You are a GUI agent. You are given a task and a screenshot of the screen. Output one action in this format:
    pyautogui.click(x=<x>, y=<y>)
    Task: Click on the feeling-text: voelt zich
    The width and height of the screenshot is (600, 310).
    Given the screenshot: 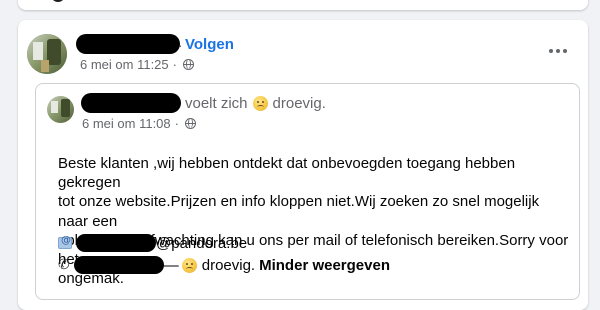 What is the action you would take?
    pyautogui.click(x=216, y=103)
    